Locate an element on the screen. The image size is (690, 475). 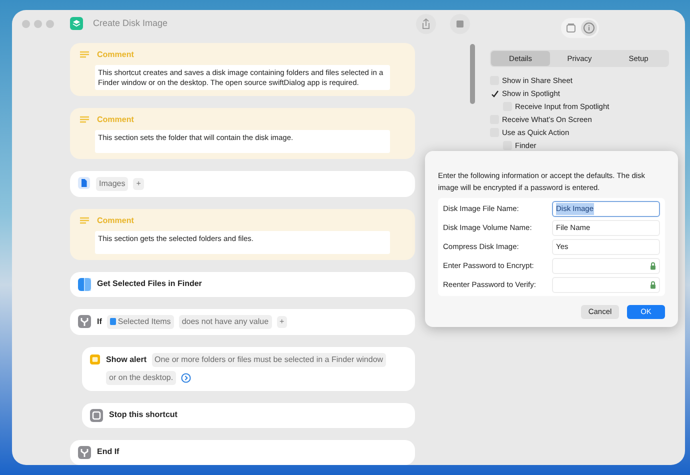
stop-icon is located at coordinates (96, 415).